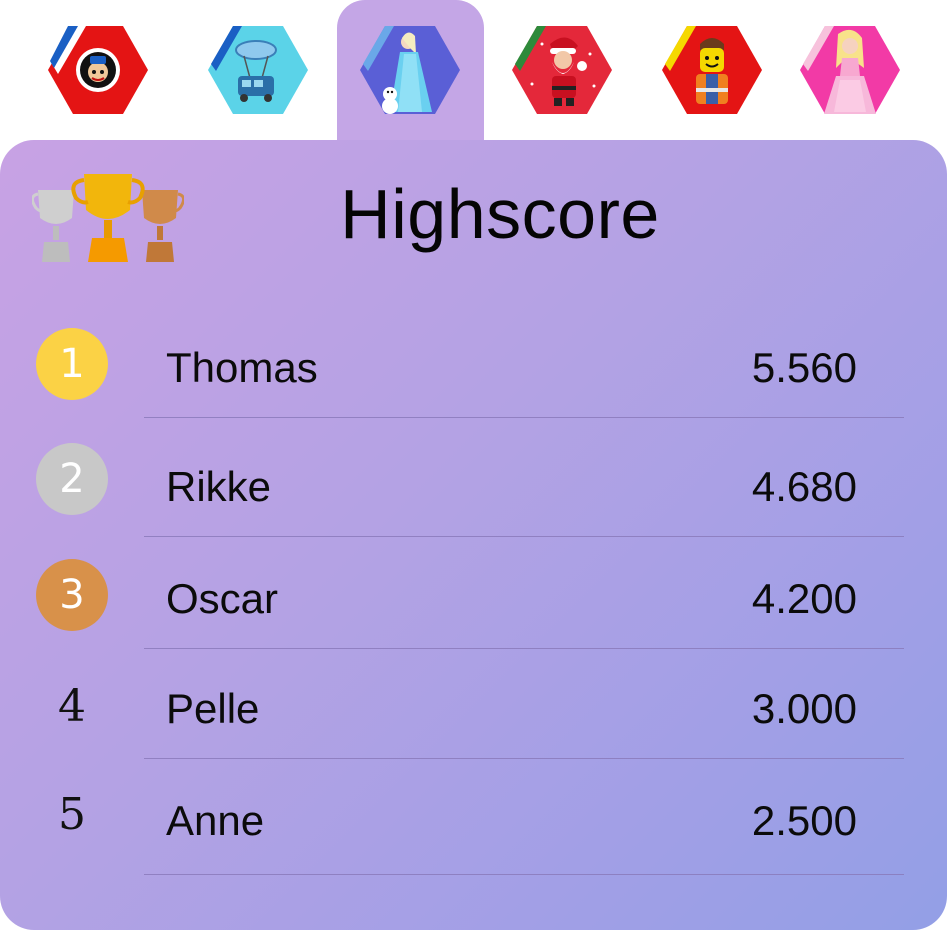 The height and width of the screenshot is (930, 947). I want to click on tab-frozen, so click(410, 70).